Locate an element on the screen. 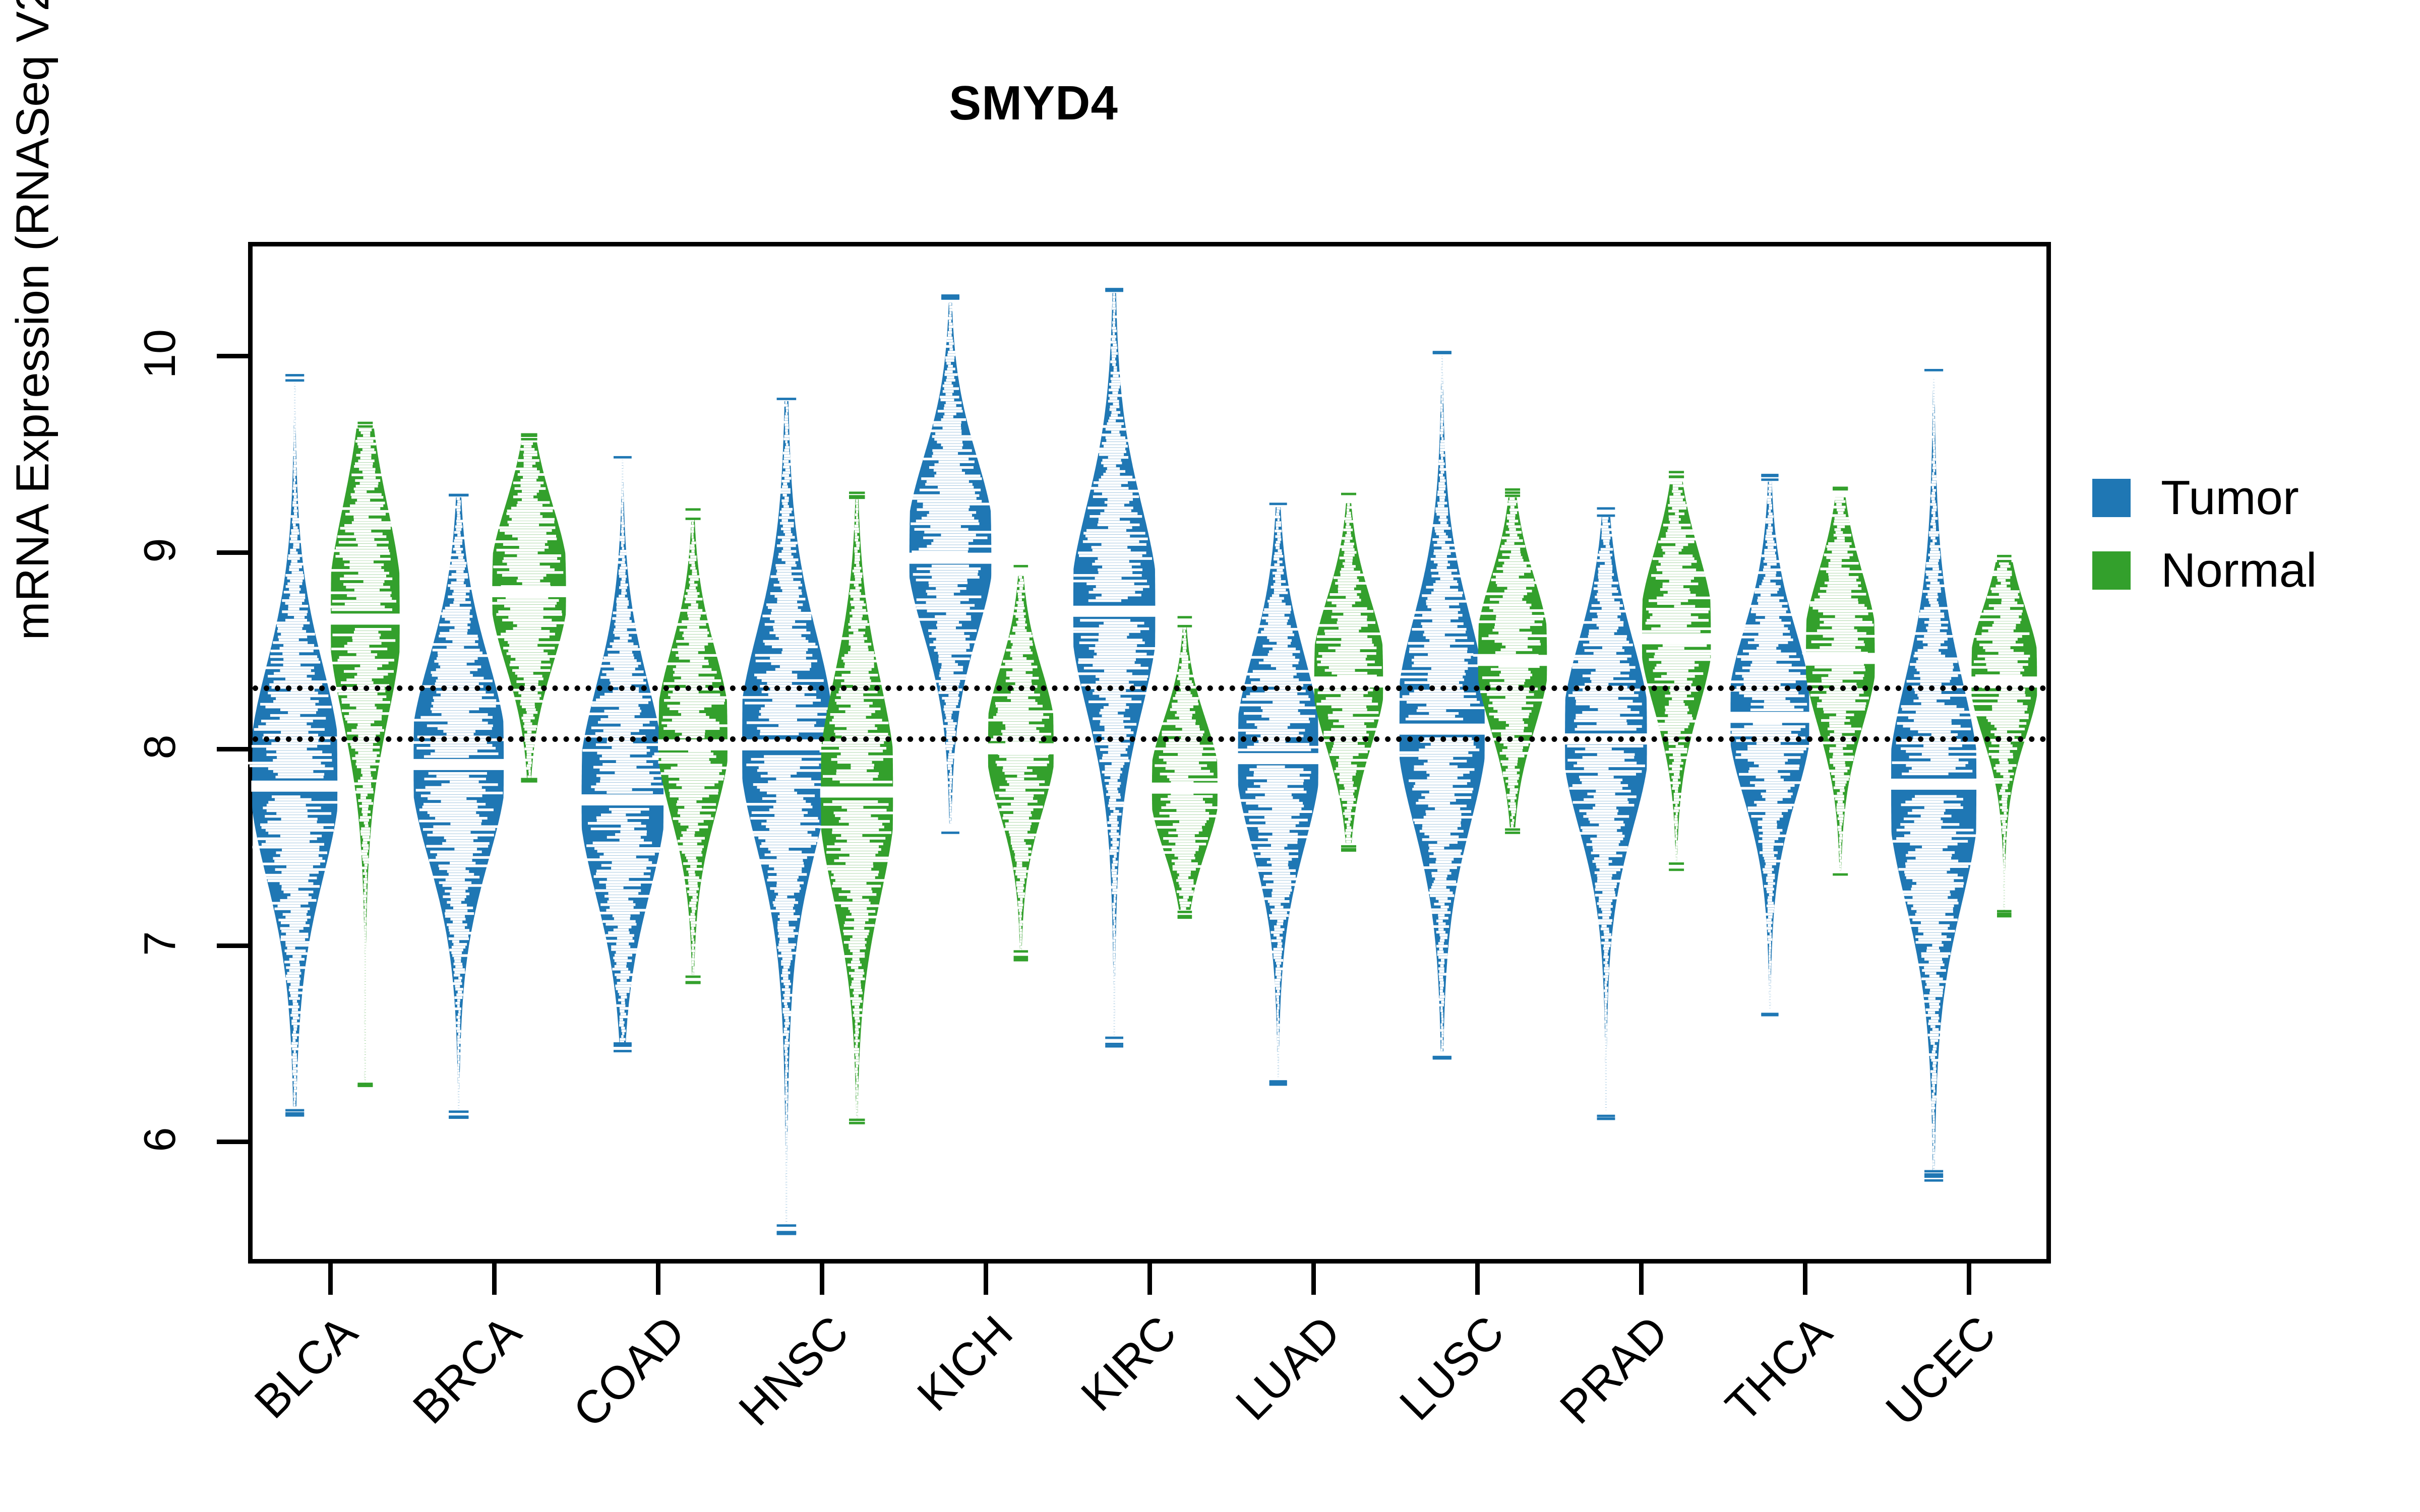 The image size is (2420, 1512). outlier-tick is located at coordinates (1513, 833).